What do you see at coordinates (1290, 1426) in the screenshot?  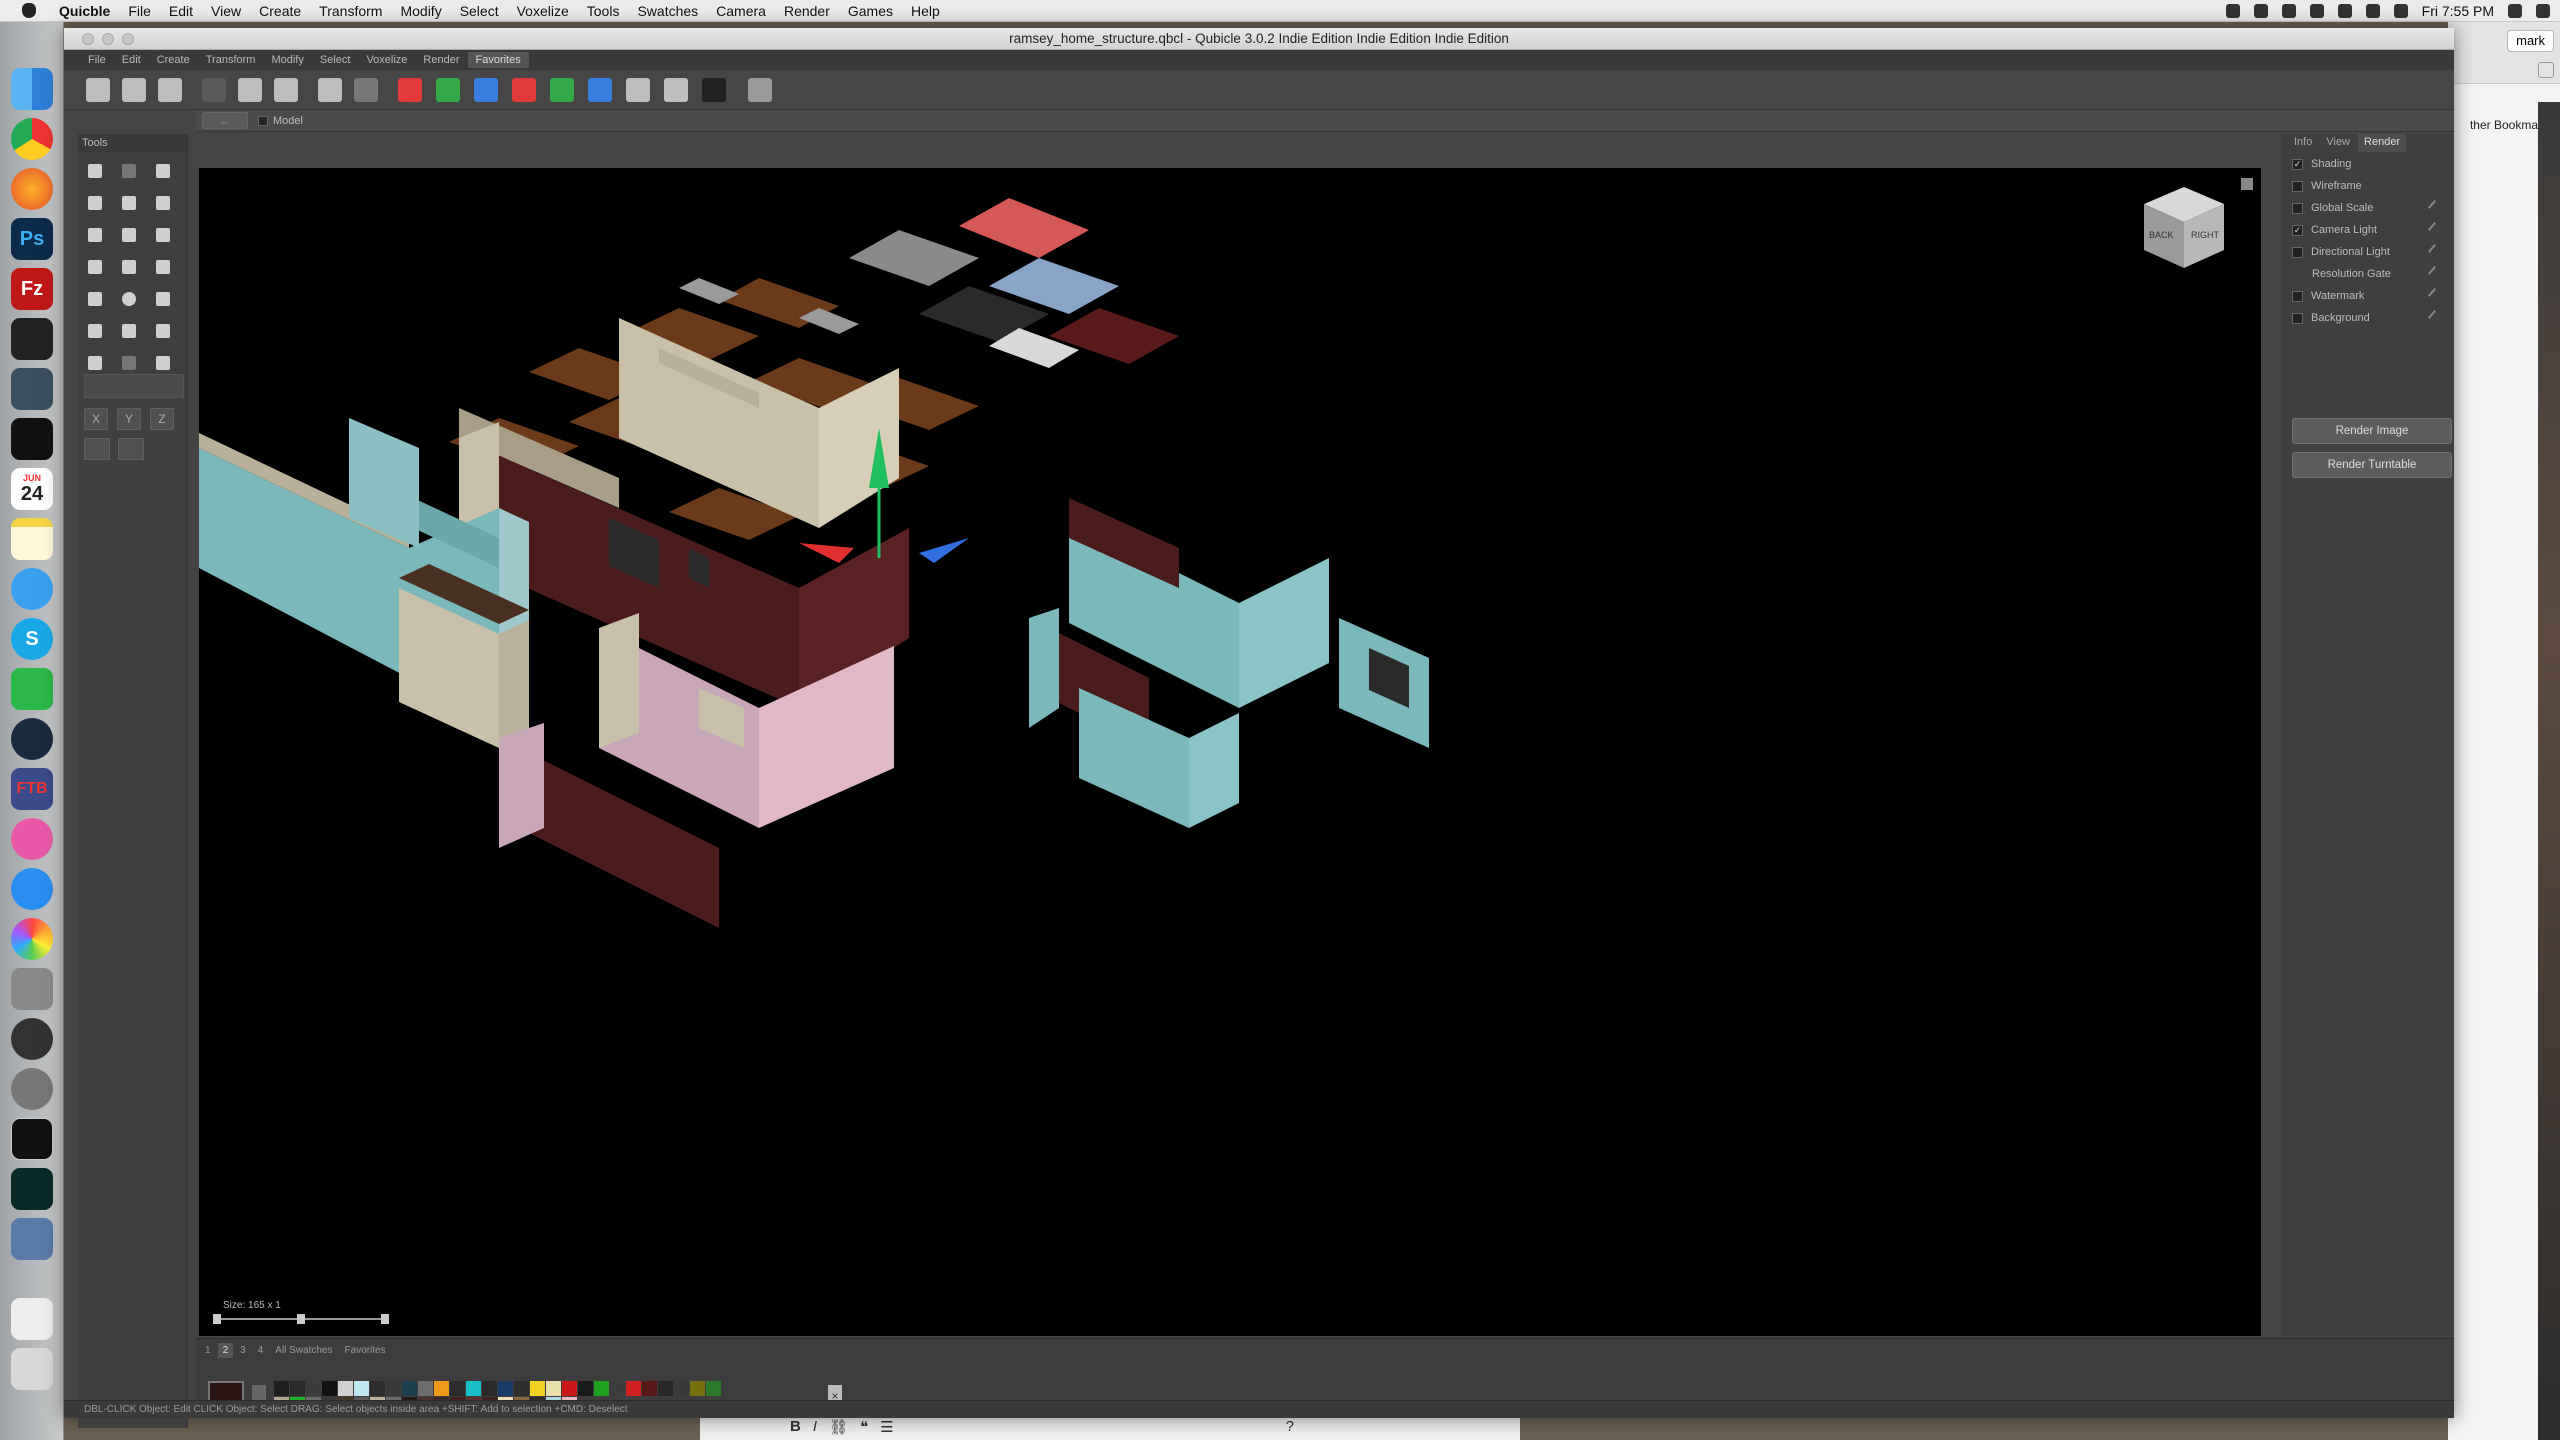 I see `help-icon: ?` at bounding box center [1290, 1426].